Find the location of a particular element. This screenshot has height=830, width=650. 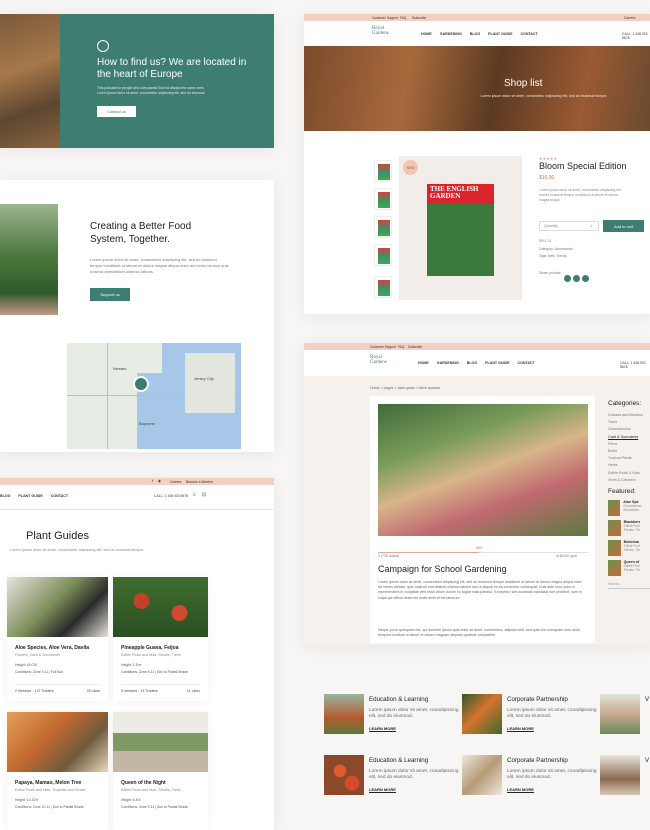

card-title: Corporate Partnership is located at coordinates (537, 760).